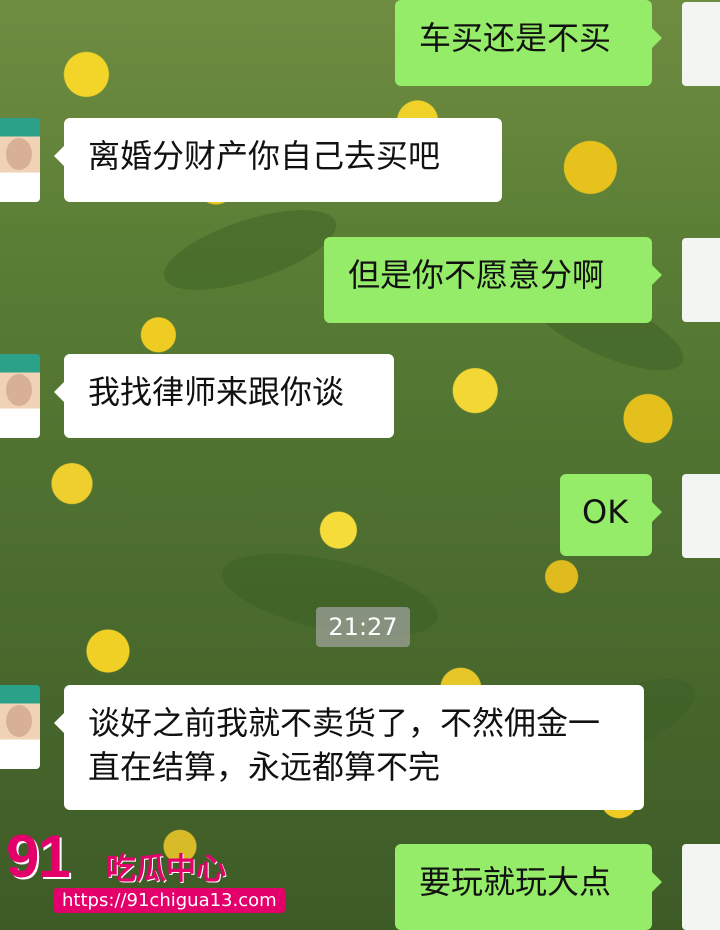 The image size is (720, 930). What do you see at coordinates (169, 900) in the screenshot?
I see `watermark-url: https://91chigua13.com` at bounding box center [169, 900].